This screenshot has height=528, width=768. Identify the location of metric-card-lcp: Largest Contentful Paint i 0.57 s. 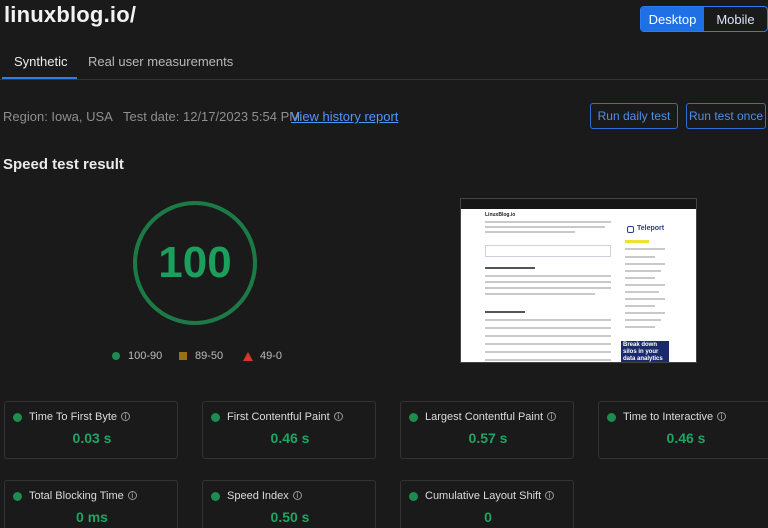
(487, 430).